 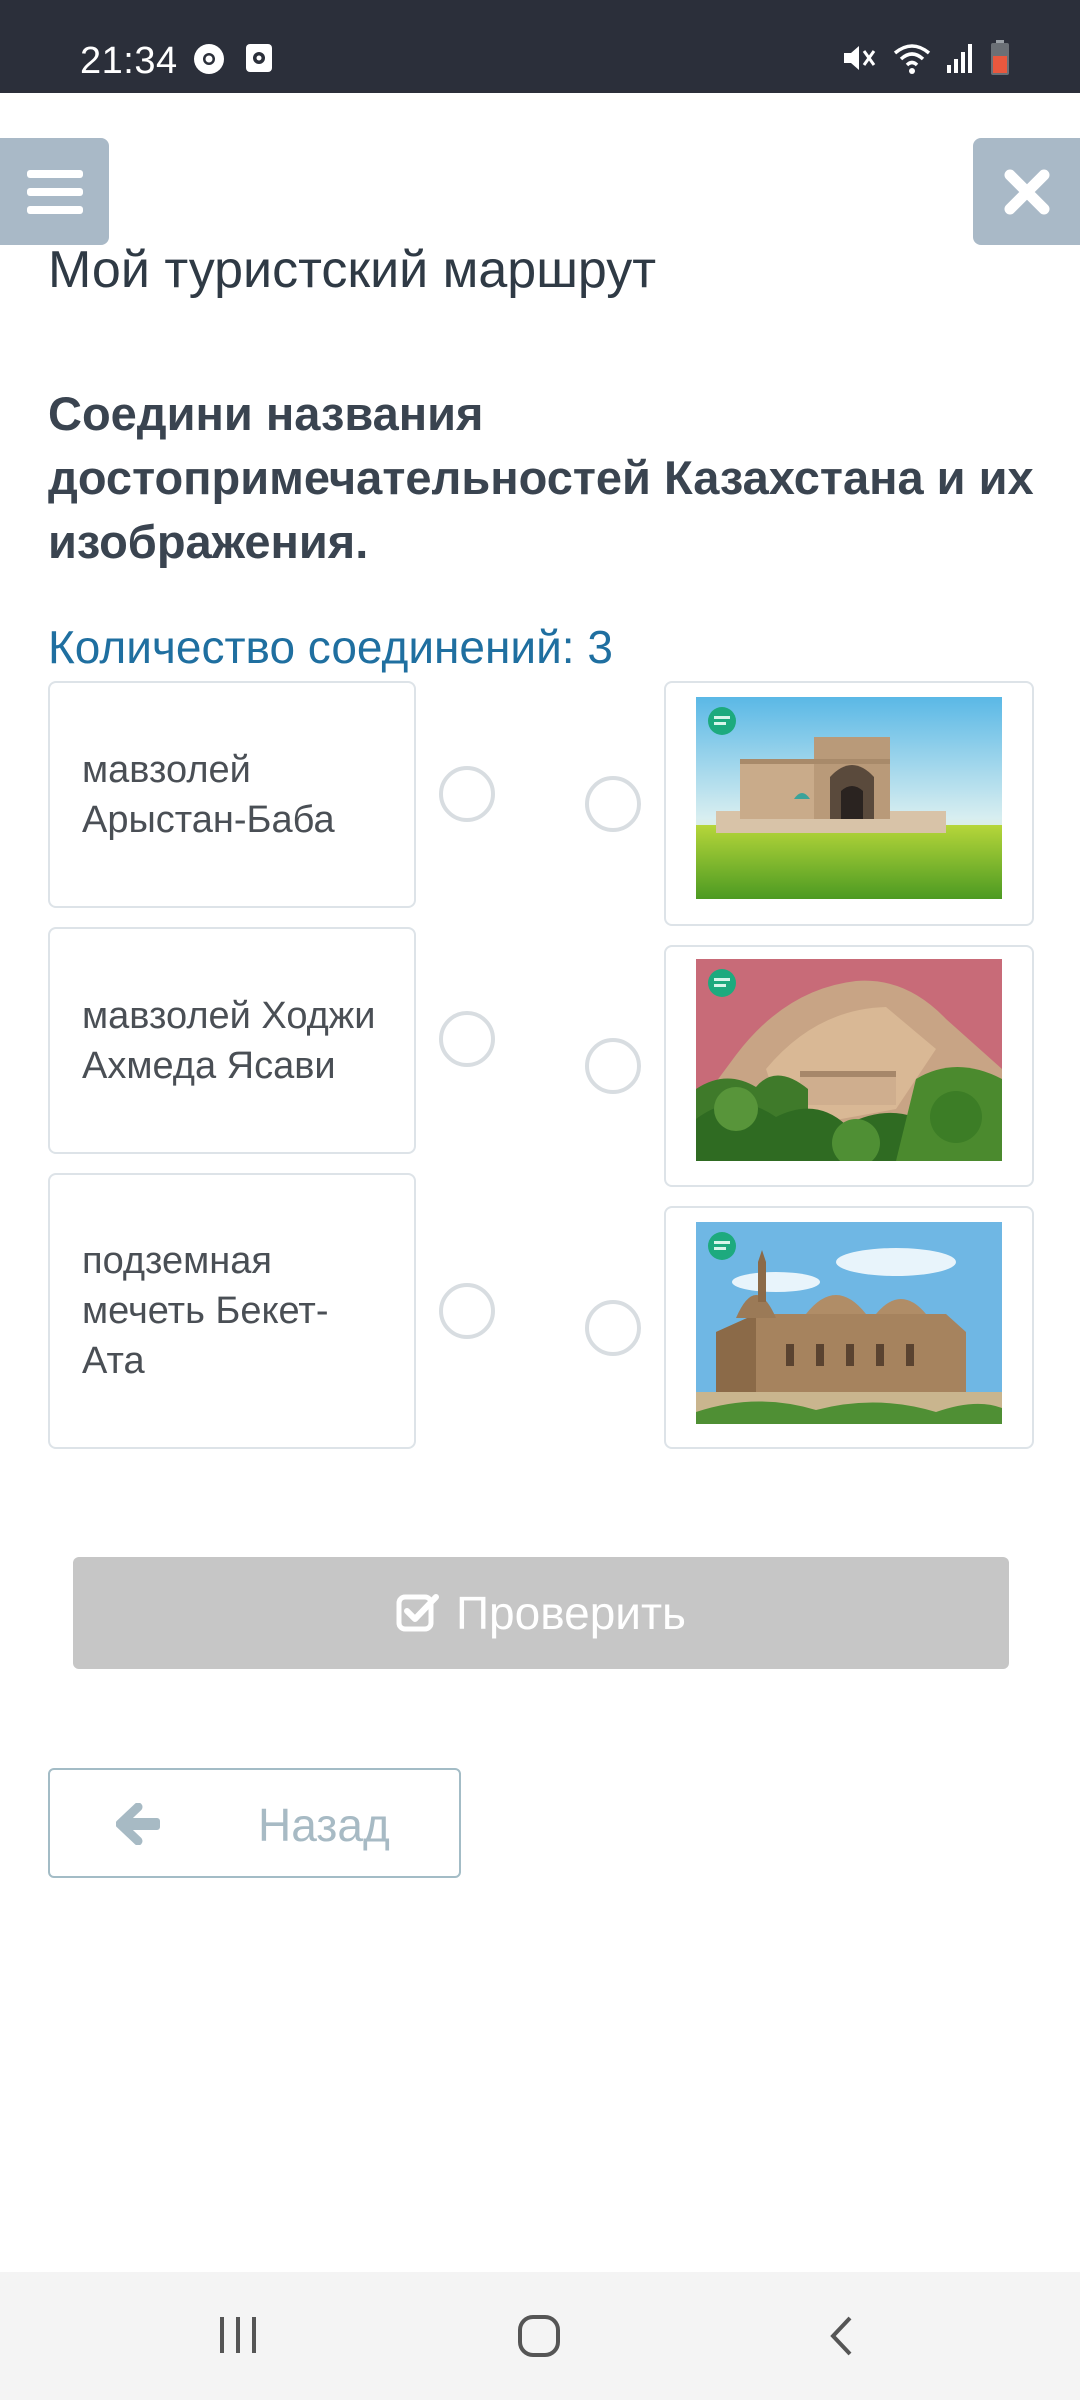 I want to click on left-item-card: подземная мечеть Бекет-Ата, so click(x=232, y=1311).